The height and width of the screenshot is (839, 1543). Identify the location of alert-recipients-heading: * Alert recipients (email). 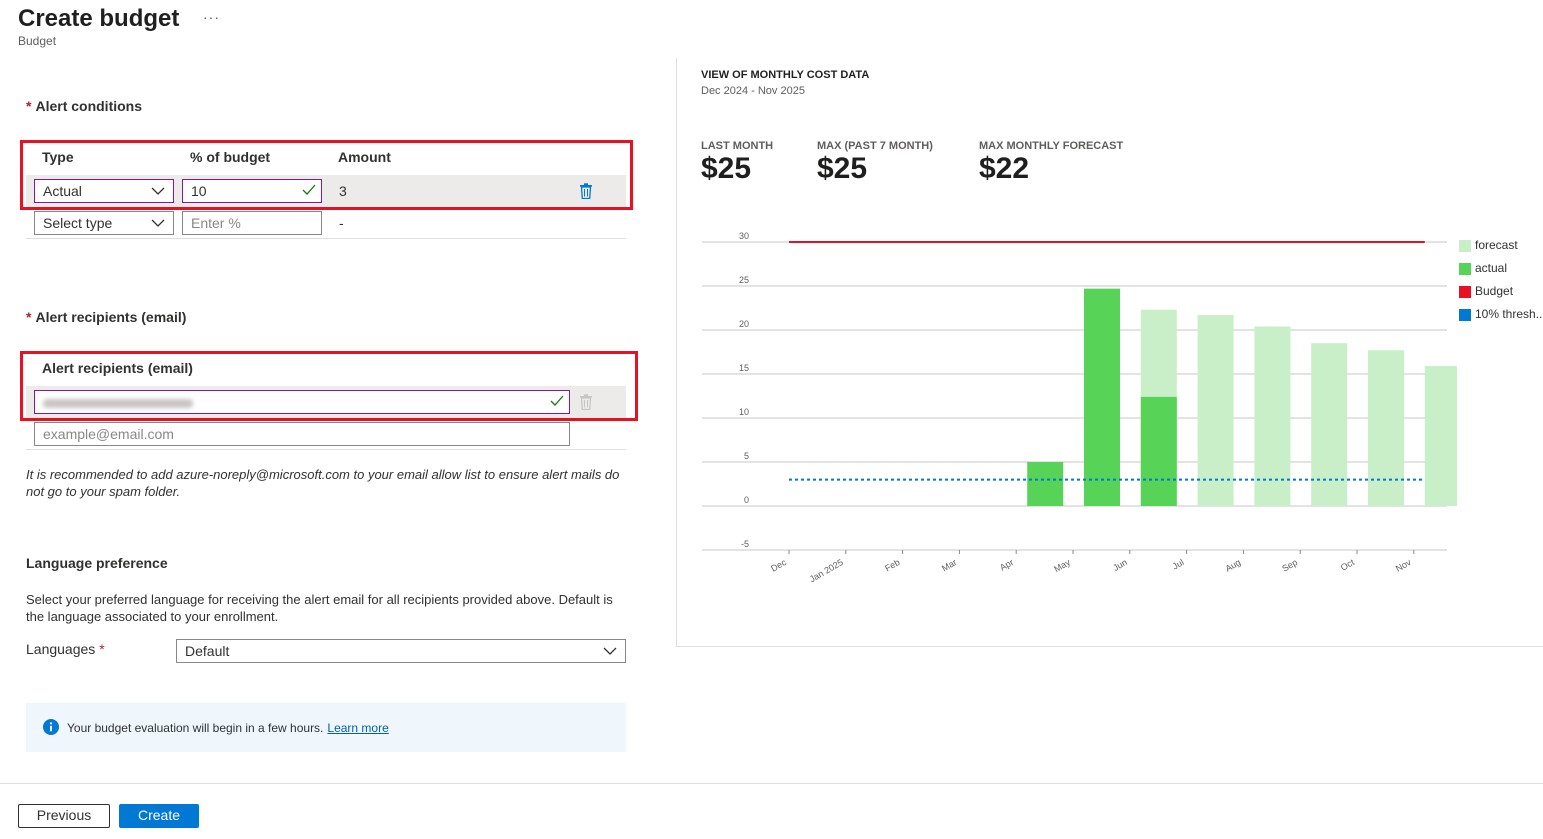
(106, 317).